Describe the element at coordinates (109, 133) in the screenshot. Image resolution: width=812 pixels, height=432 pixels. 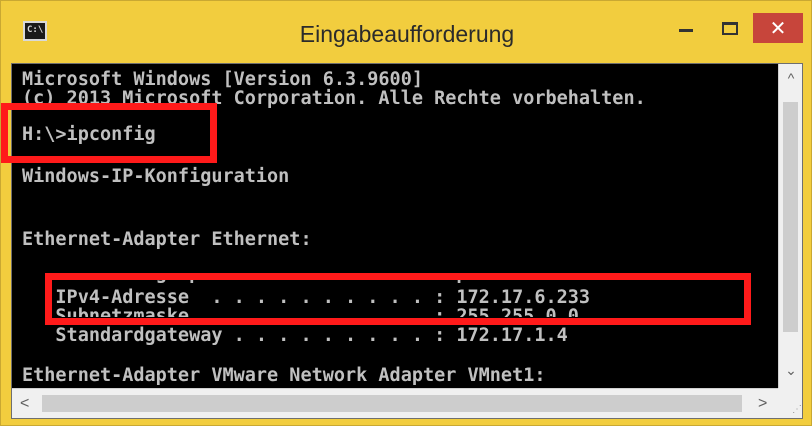
I see `highlight-box-command` at that location.